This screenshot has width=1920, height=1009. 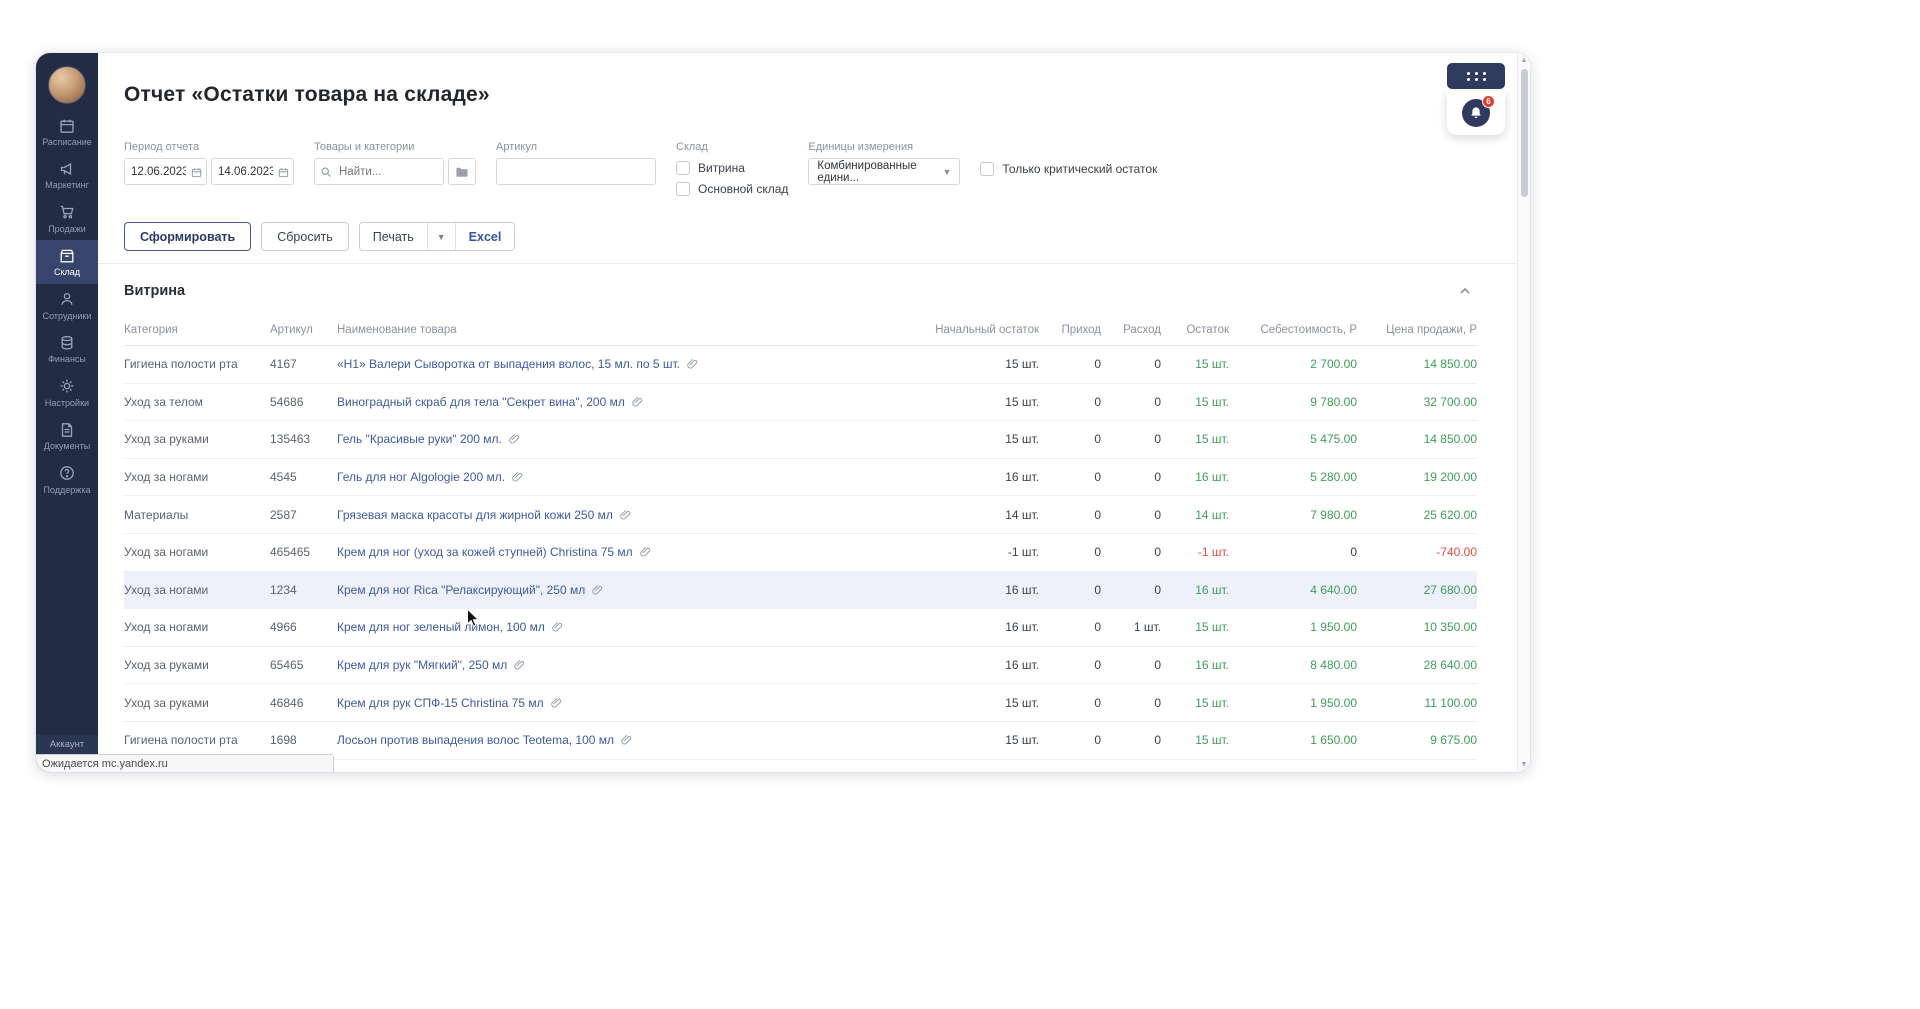 What do you see at coordinates (1293, 330) in the screenshot?
I see `column-header: Себестоимость, Р` at bounding box center [1293, 330].